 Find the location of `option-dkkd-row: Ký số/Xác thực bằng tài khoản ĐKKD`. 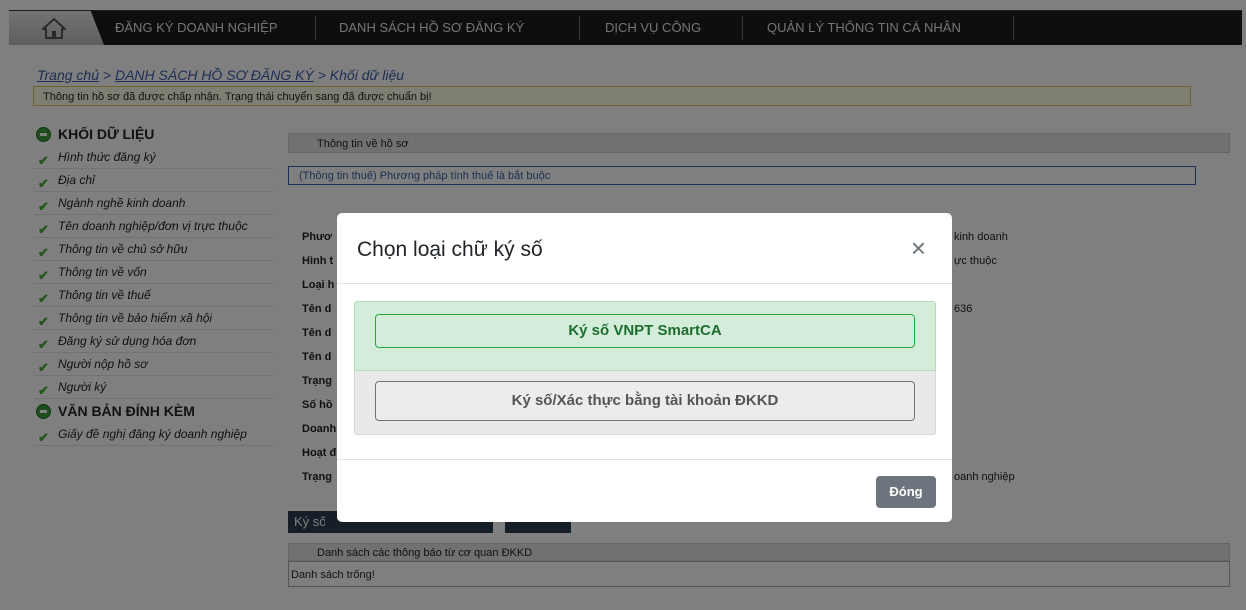

option-dkkd-row: Ký số/Xác thực bằng tài khoản ĐKKD is located at coordinates (645, 403).